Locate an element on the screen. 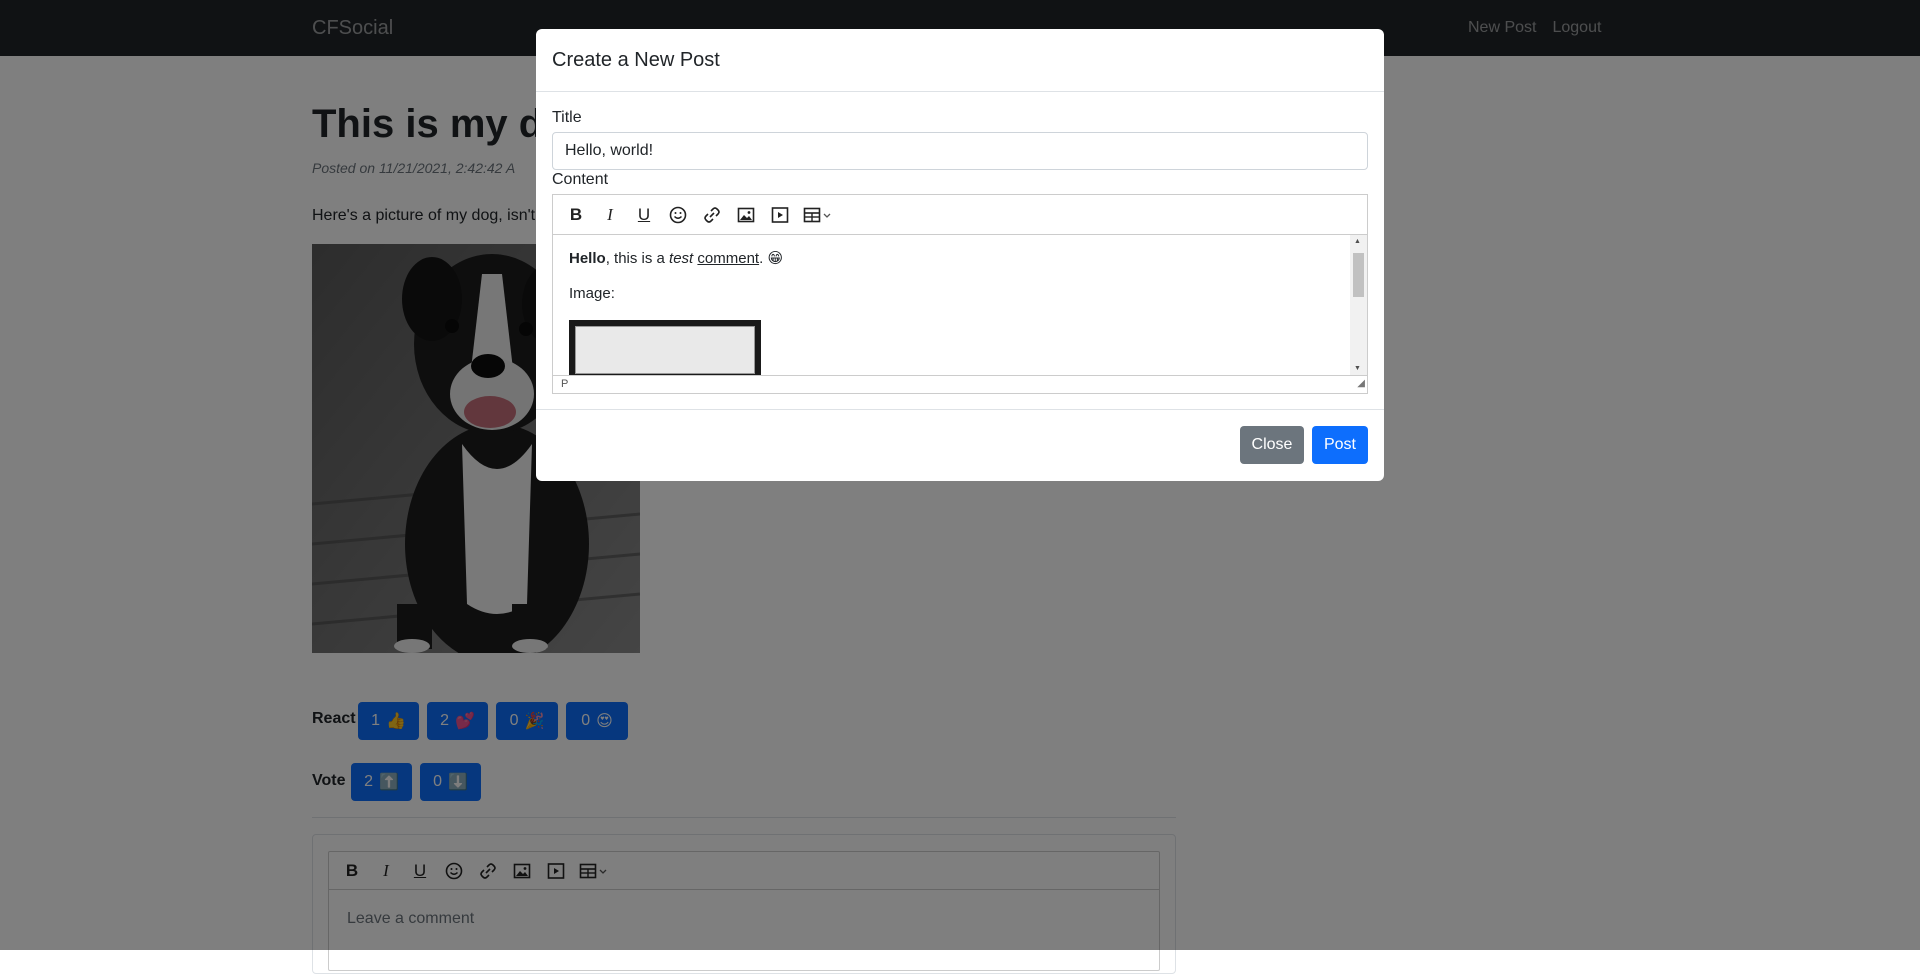  editor-bold-text: Hello is located at coordinates (587, 258).